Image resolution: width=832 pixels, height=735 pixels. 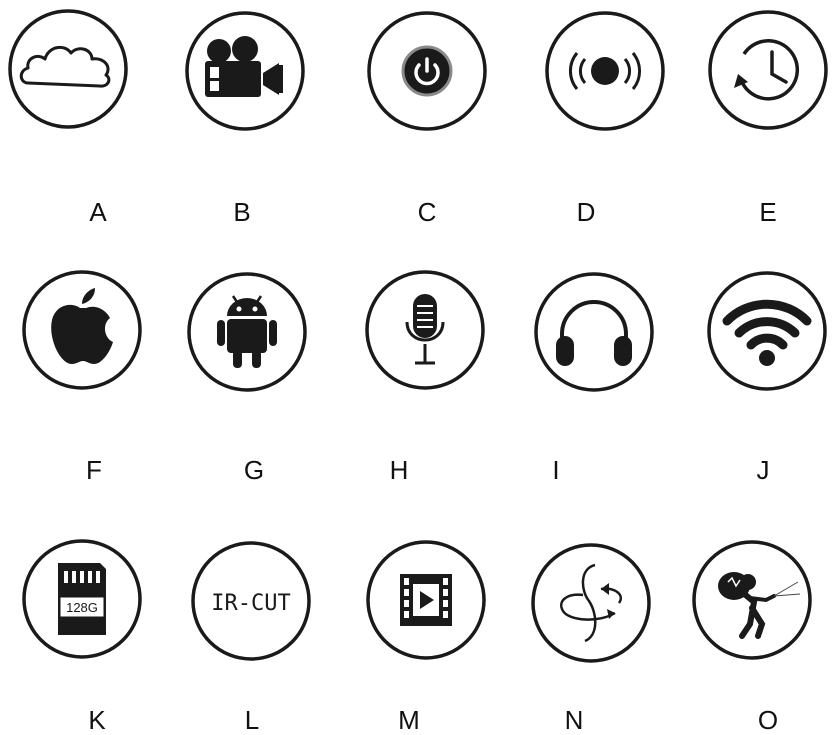 What do you see at coordinates (768, 70) in the screenshot?
I see `history-icon` at bounding box center [768, 70].